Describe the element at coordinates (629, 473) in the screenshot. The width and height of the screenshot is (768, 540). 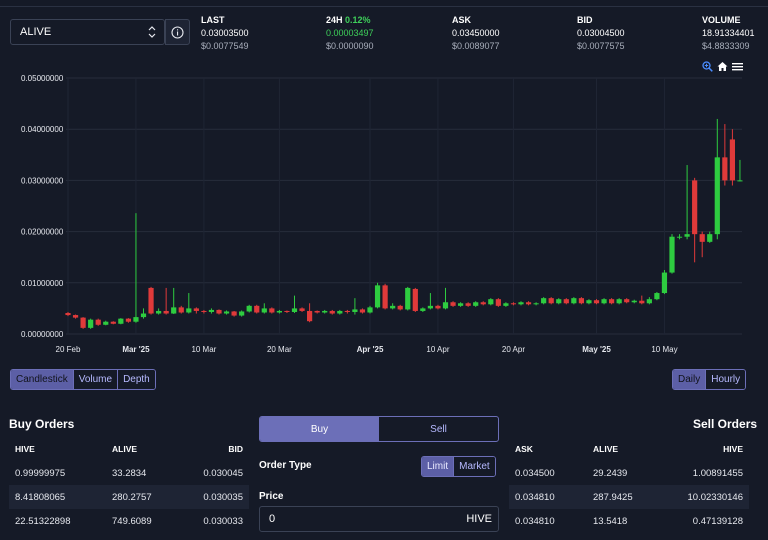
I see `table-row: 0.034500 29.2439 1.00891455` at that location.